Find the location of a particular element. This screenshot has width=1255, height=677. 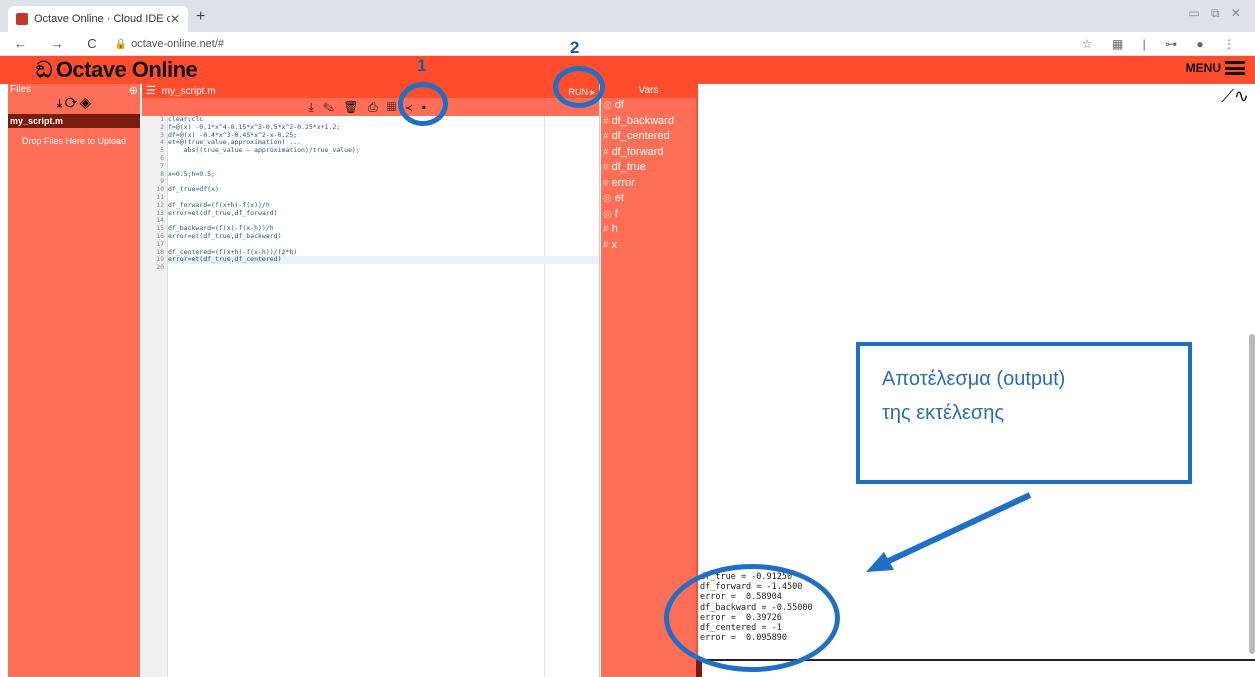

code-line: 6 is located at coordinates (379, 158).